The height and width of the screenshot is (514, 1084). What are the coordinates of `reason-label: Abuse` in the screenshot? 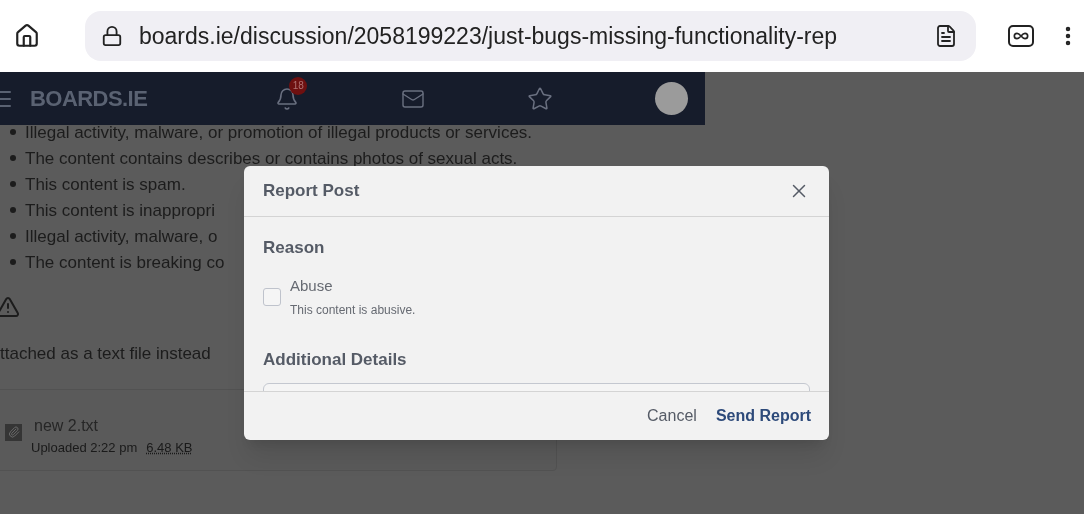 It's located at (353, 285).